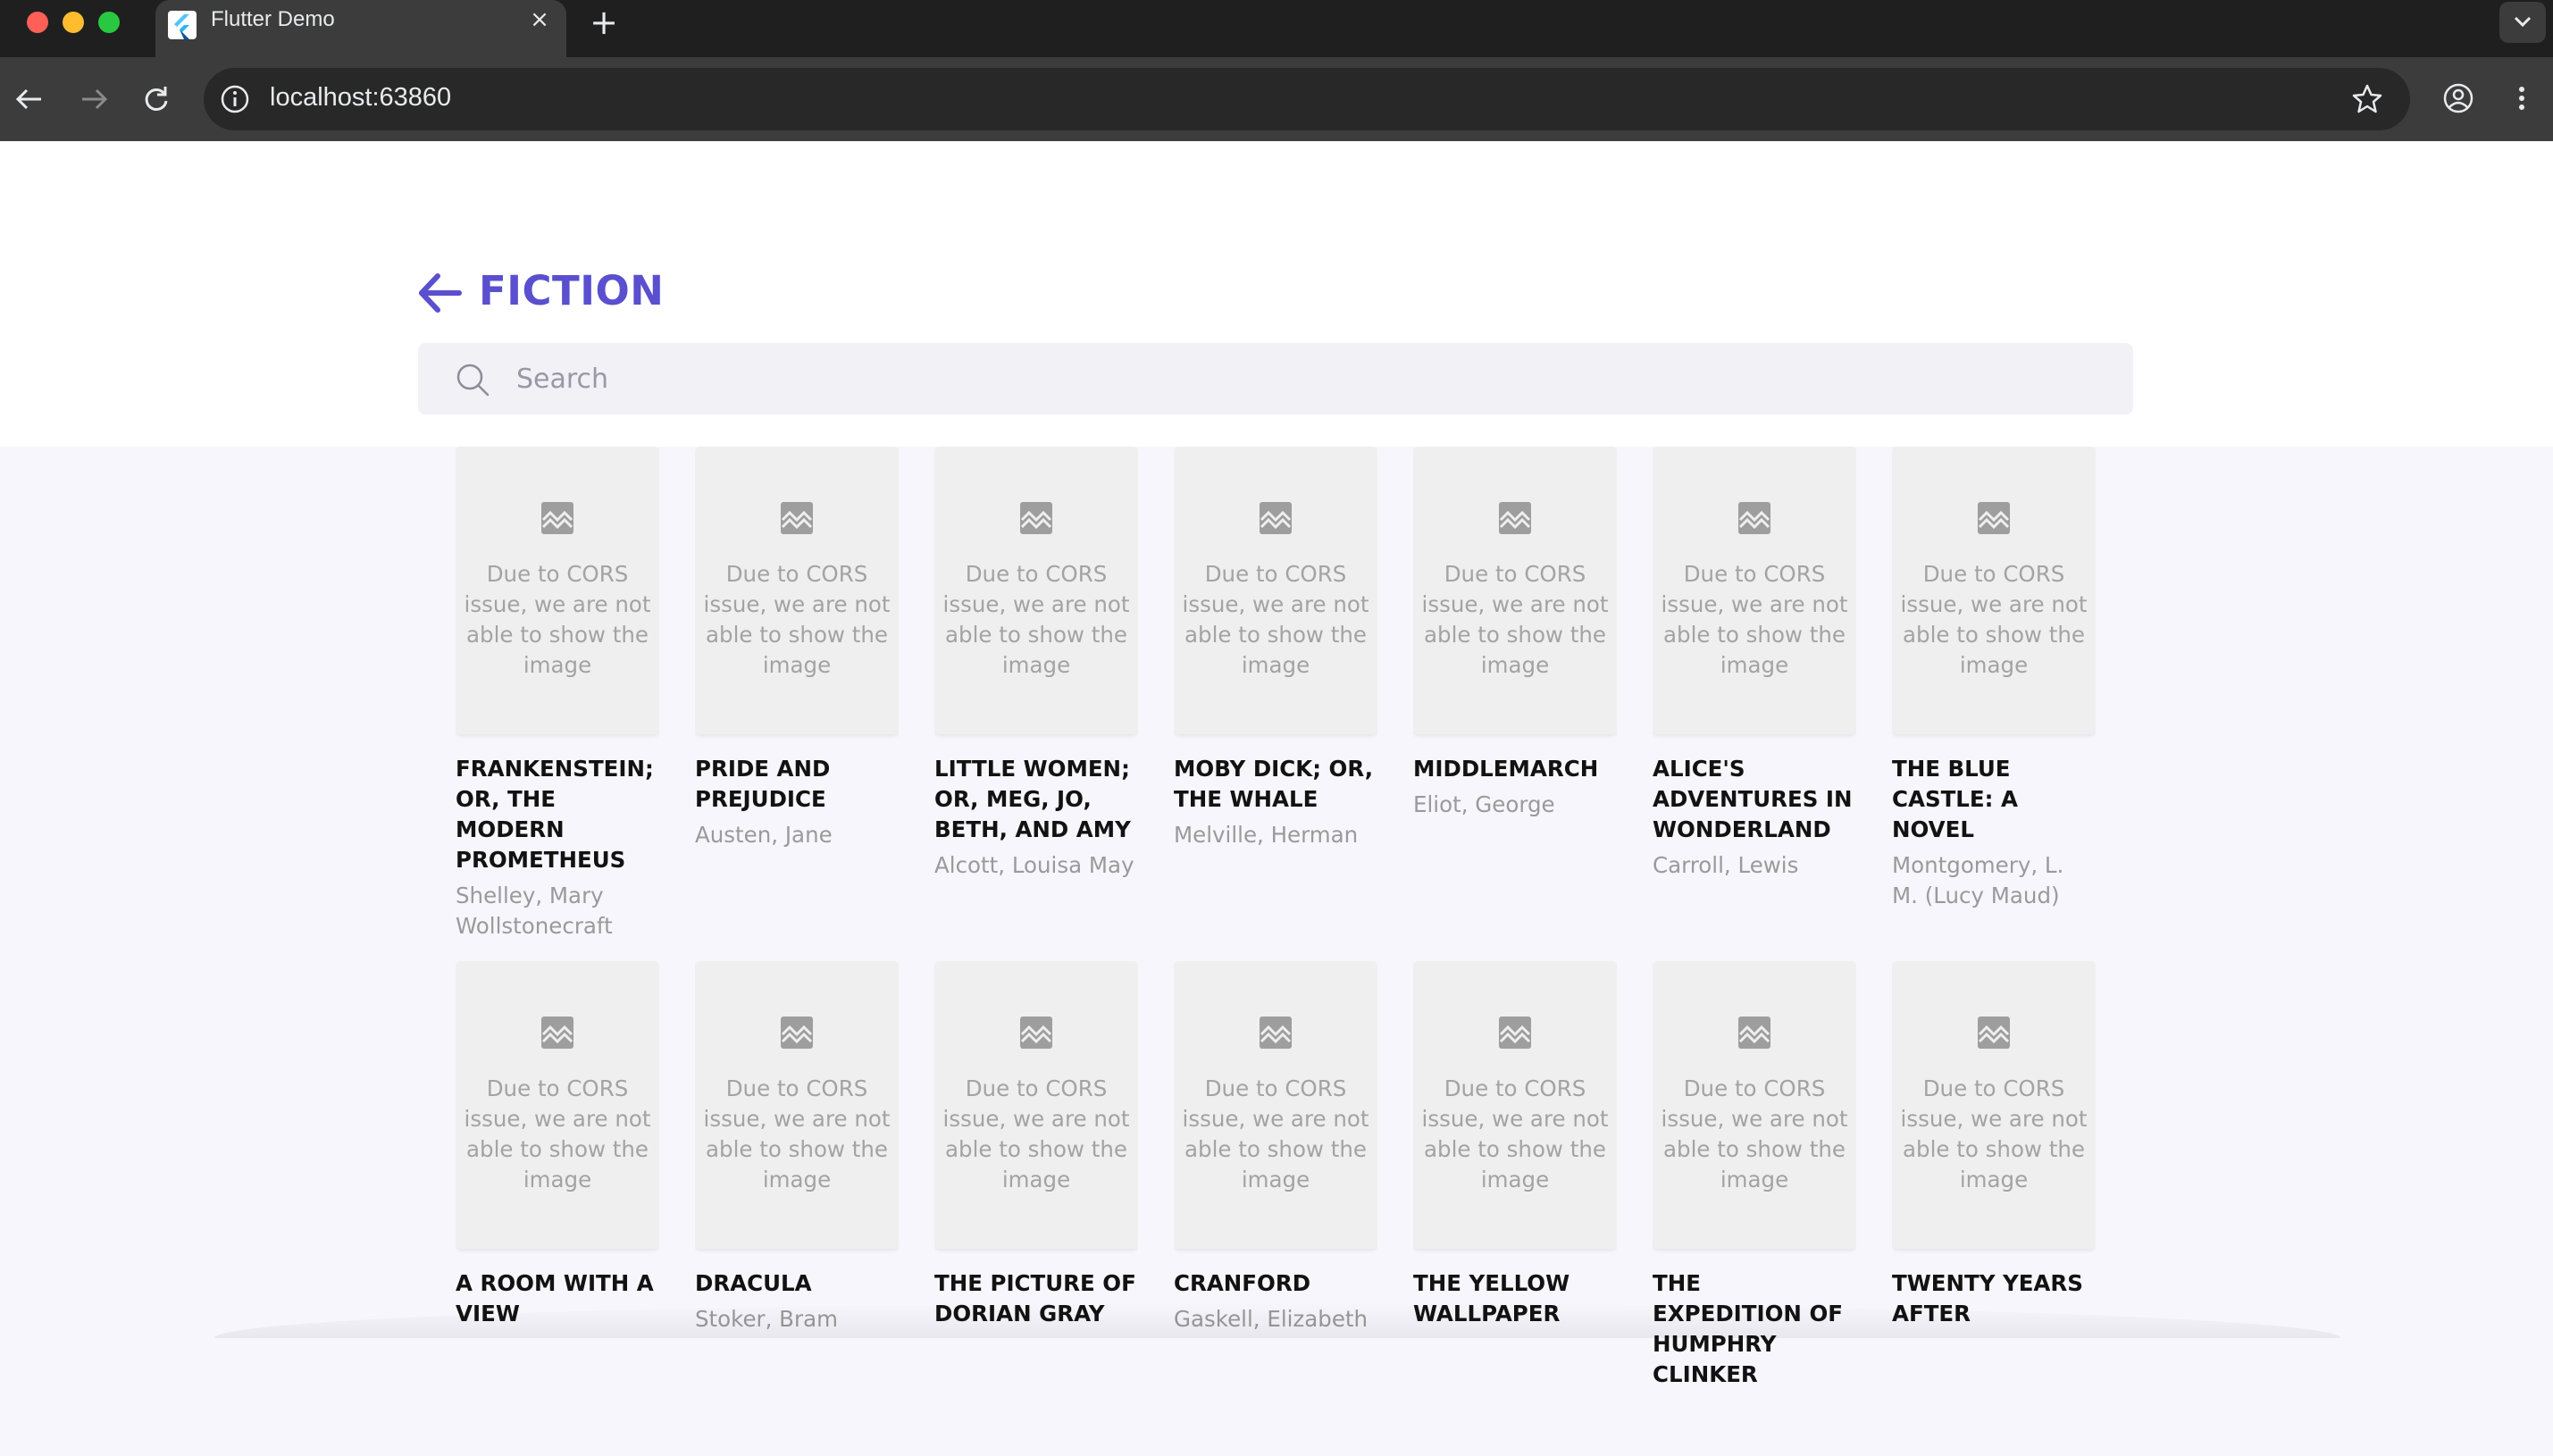 The width and height of the screenshot is (2553, 1456). I want to click on browser-toolbar: localhost:63860, so click(1276, 99).